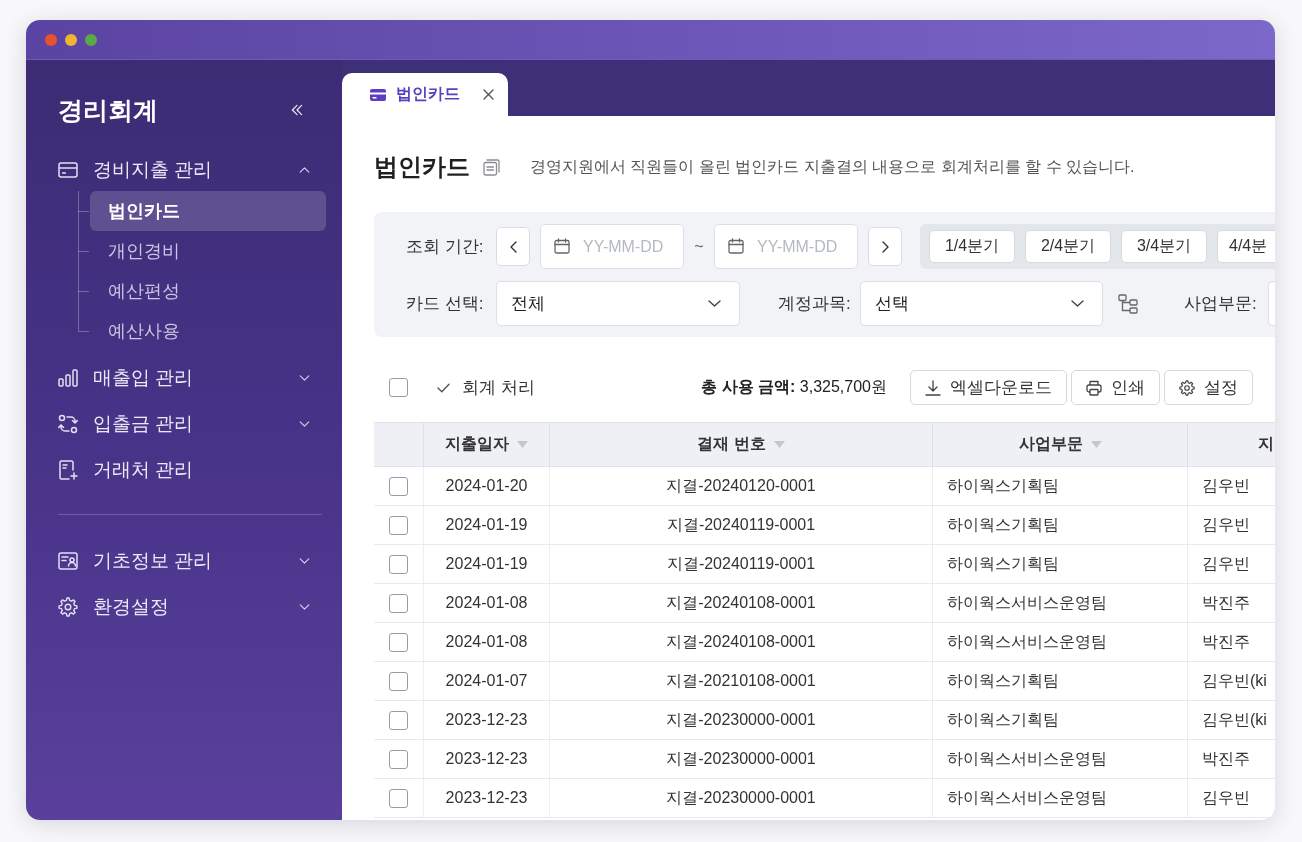 Image resolution: width=1302 pixels, height=842 pixels. I want to click on previous-button, so click(513, 246).